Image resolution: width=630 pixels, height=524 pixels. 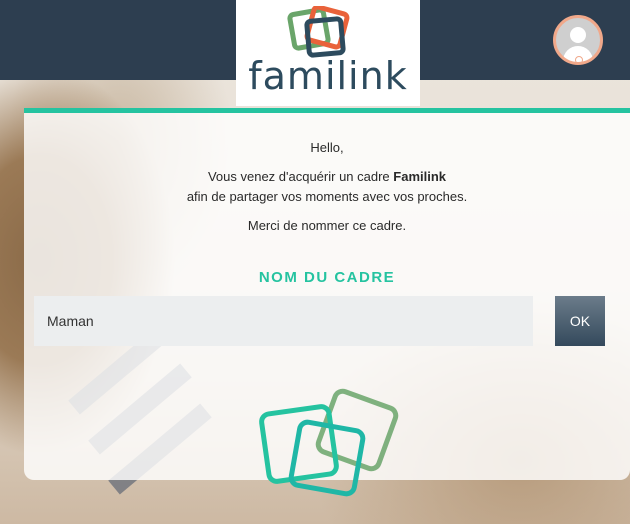 What do you see at coordinates (318, 32) in the screenshot?
I see `frames-logo-icon` at bounding box center [318, 32].